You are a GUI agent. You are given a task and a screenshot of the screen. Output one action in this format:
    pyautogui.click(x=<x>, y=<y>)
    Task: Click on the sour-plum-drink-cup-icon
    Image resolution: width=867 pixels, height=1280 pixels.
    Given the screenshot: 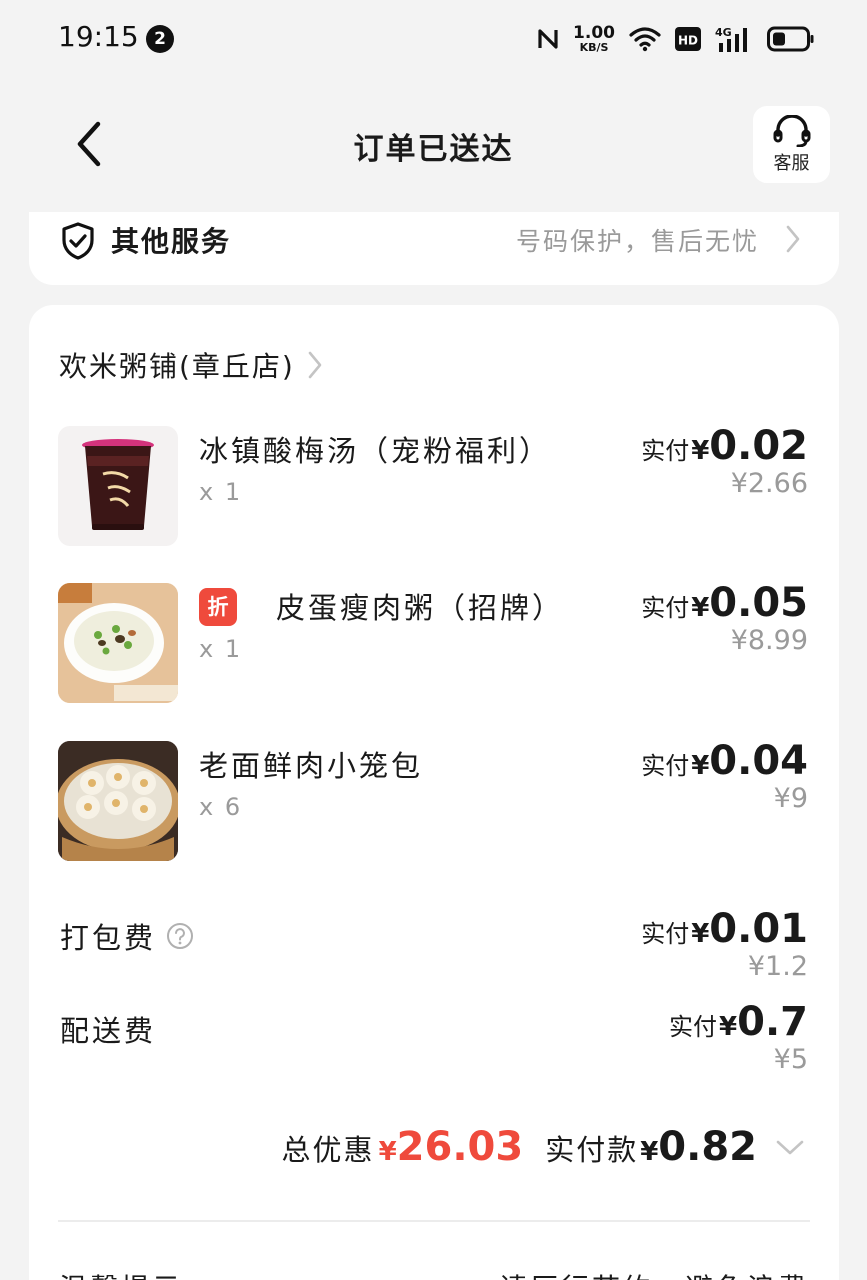 What is the action you would take?
    pyautogui.click(x=118, y=484)
    